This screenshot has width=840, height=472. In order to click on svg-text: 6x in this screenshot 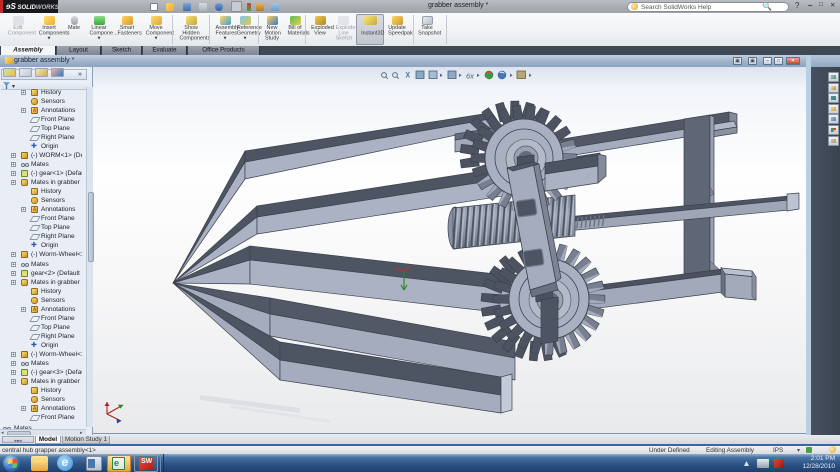, I will do `click(470, 76)`.